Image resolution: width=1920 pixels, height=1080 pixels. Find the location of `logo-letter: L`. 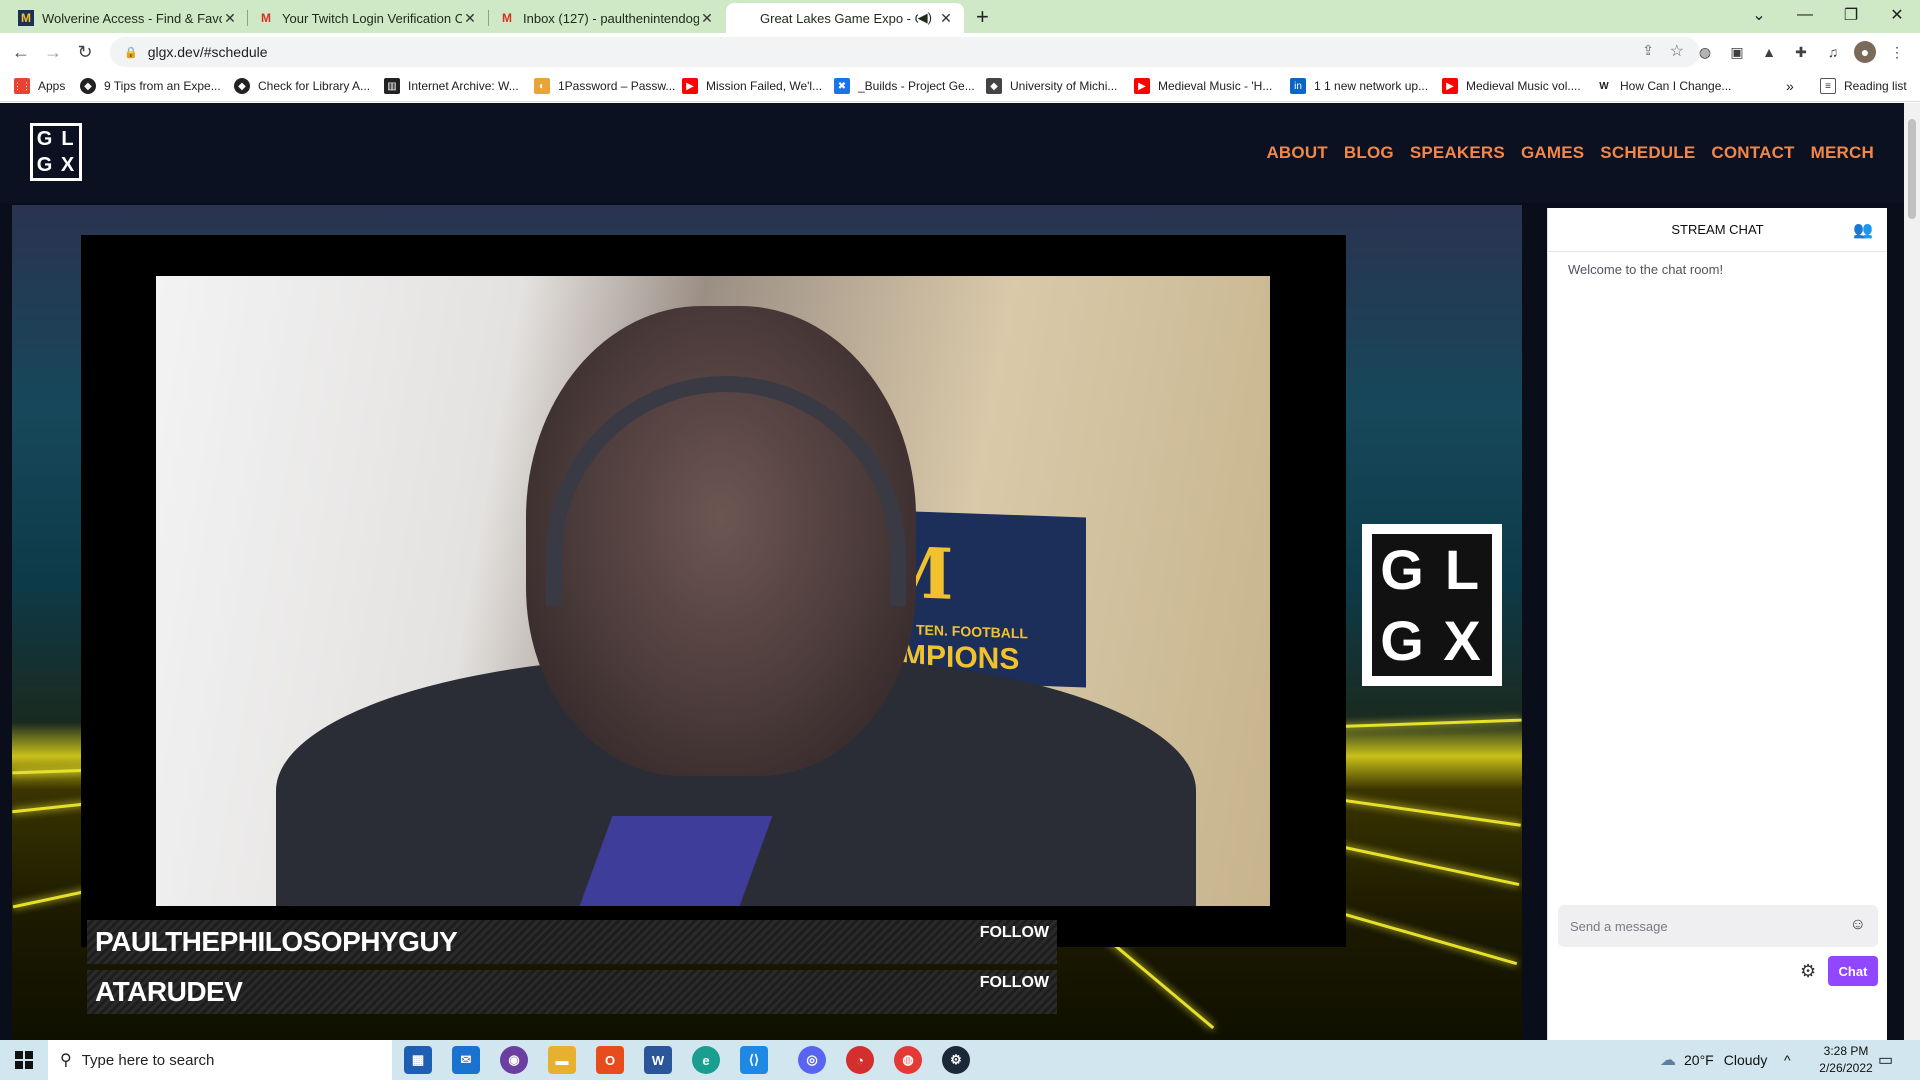

logo-letter: L is located at coordinates (1462, 569).